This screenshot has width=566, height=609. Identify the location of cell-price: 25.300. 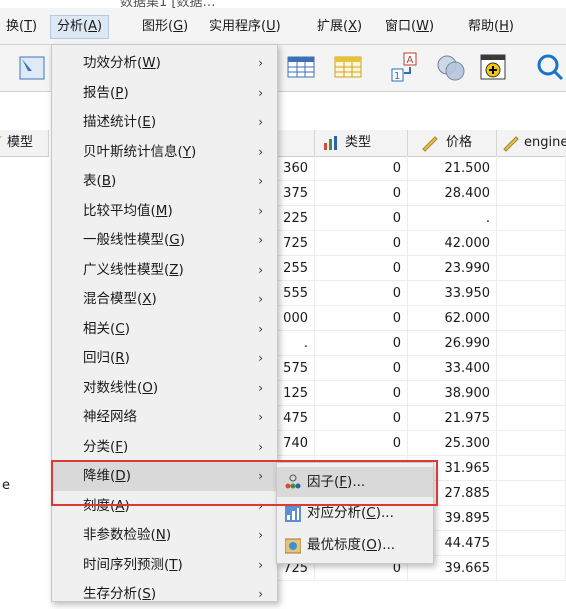
(452, 443).